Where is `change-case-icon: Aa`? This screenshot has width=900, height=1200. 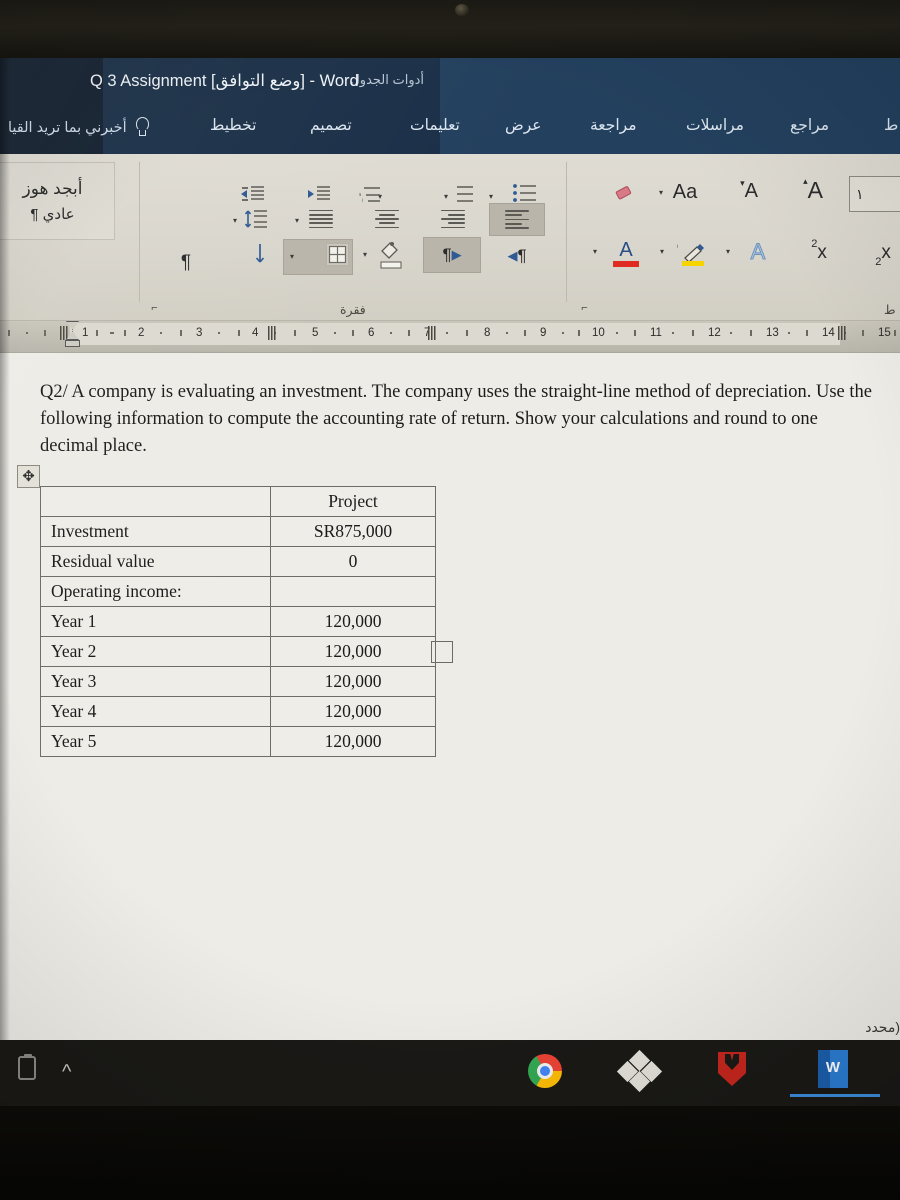 change-case-icon: Aa is located at coordinates (685, 192).